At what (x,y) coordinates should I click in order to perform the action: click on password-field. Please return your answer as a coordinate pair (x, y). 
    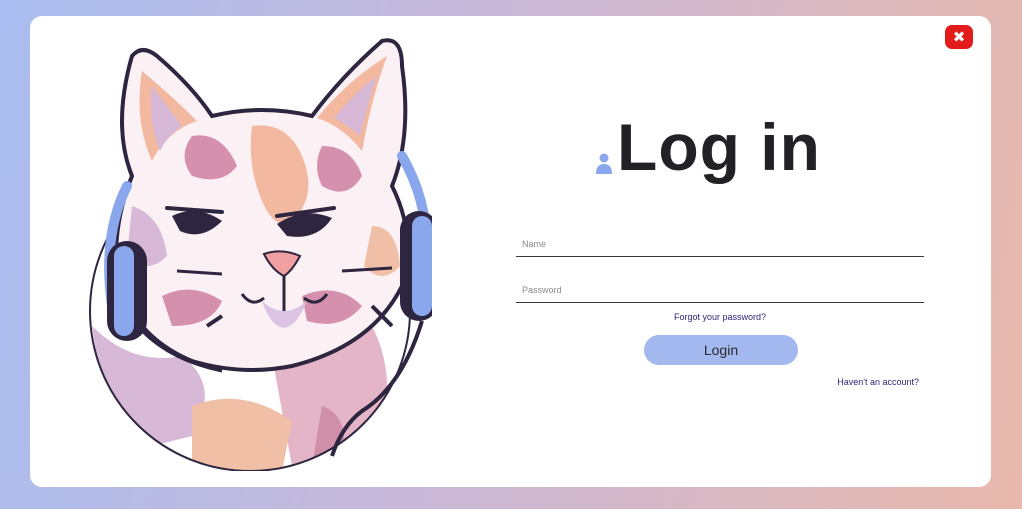
    Looking at the image, I should click on (726, 291).